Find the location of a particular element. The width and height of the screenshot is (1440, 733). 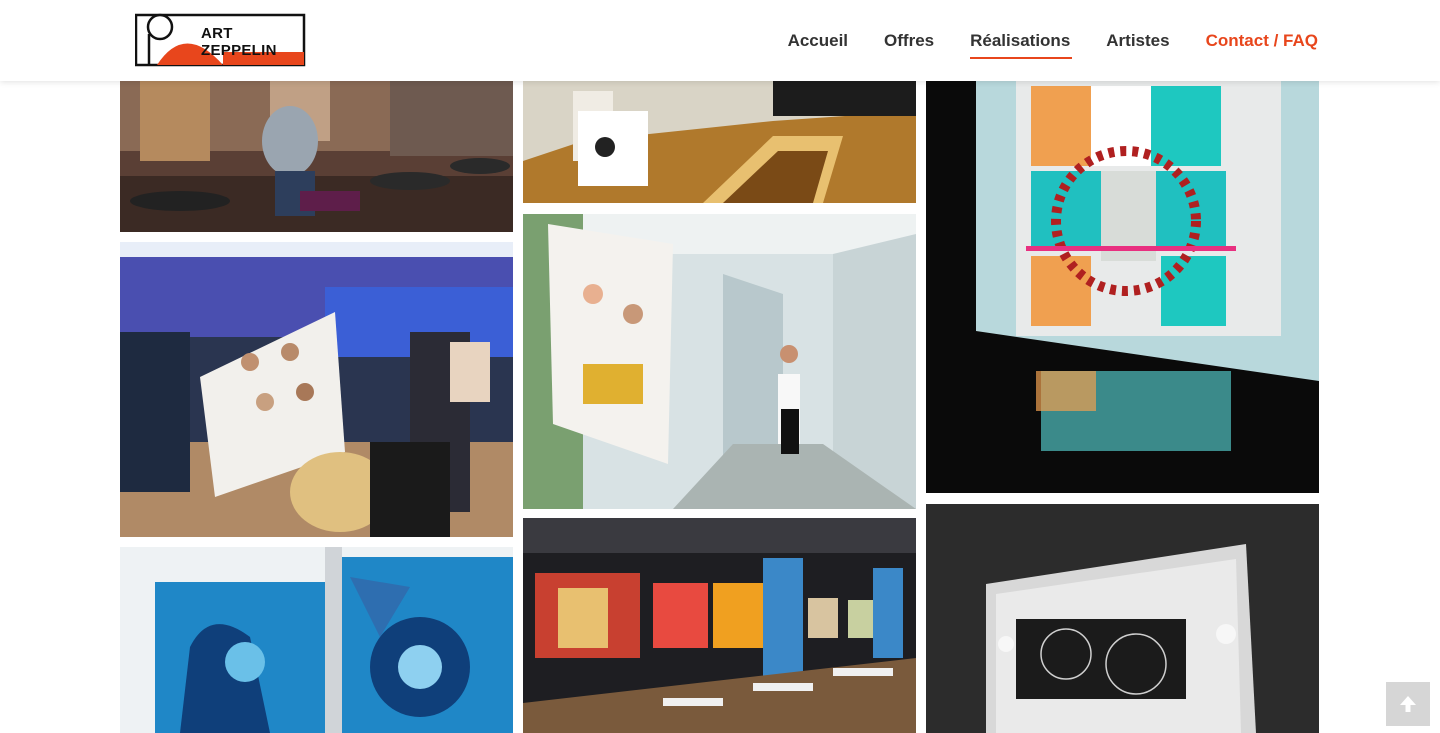

back-to-top-button is located at coordinates (1408, 704).